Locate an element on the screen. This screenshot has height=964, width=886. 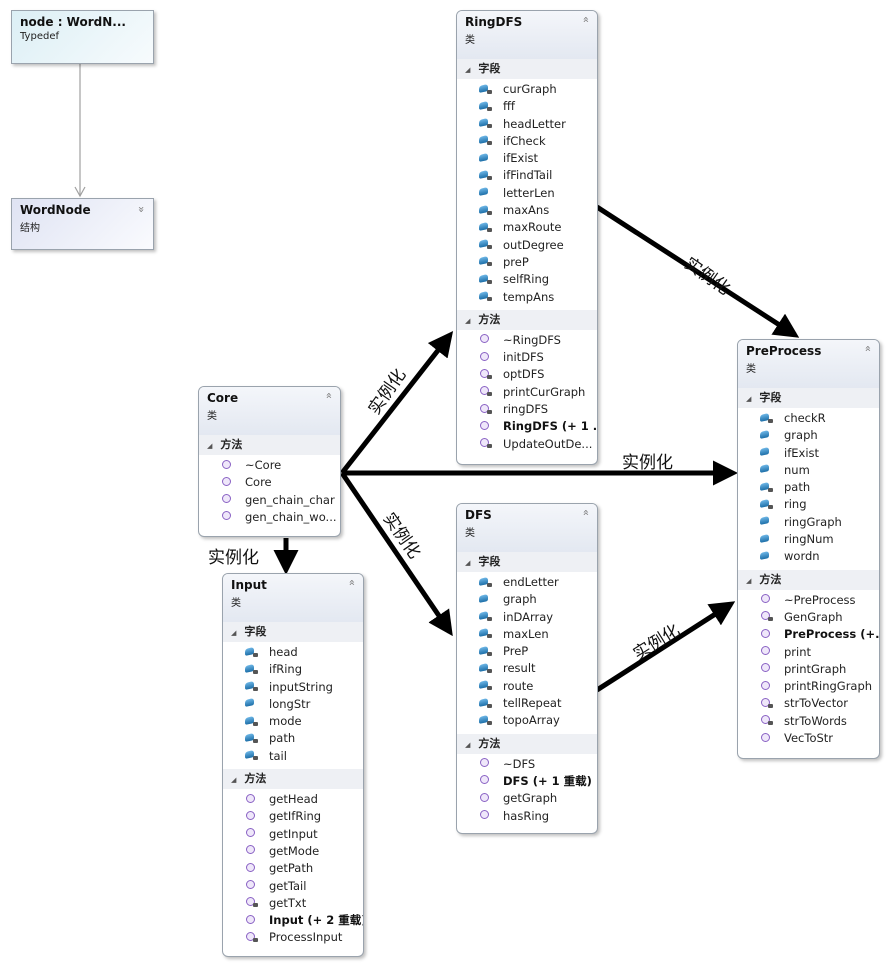
field-item: preP is located at coordinates (527, 262).